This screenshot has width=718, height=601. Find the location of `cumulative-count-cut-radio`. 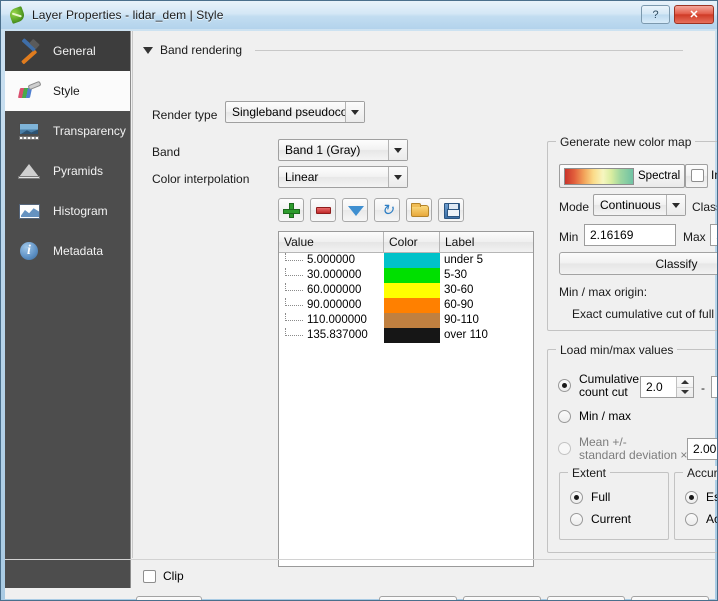

cumulative-count-cut-radio is located at coordinates (564, 385).